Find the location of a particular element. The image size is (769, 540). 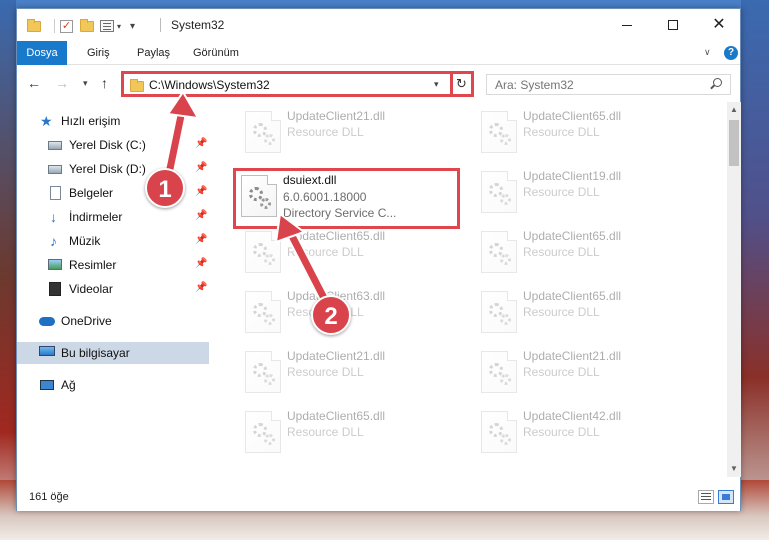

recent-locations-icon: ▾ is located at coordinates (85, 83).